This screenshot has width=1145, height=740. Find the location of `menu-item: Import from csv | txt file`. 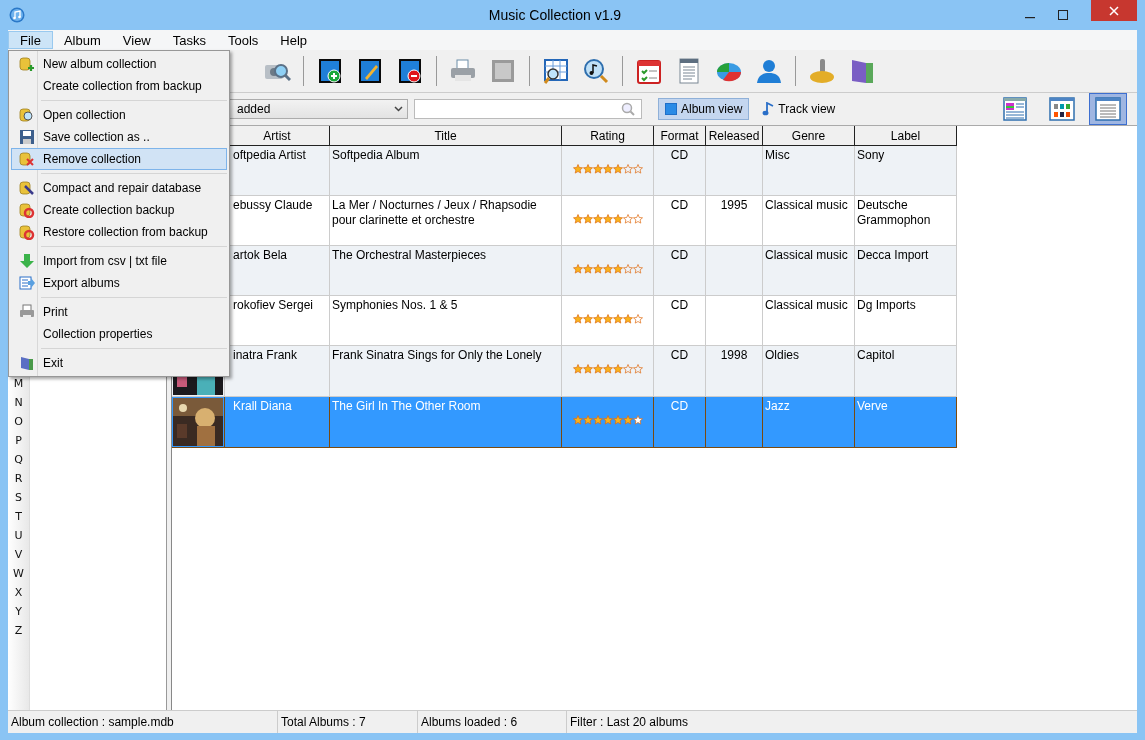

menu-item: Import from csv | txt file is located at coordinates (119, 261).